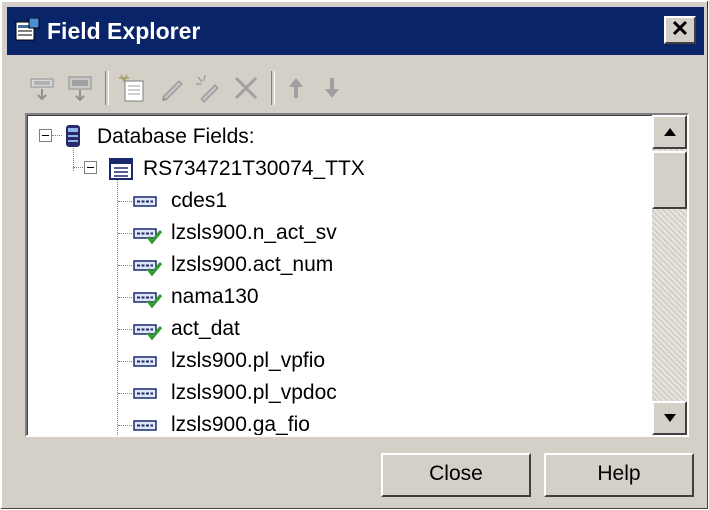 Image resolution: width=709 pixels, height=510 pixels. Describe the element at coordinates (254, 232) in the screenshot. I see `field-label: lzsls900.n_act_sv` at that location.